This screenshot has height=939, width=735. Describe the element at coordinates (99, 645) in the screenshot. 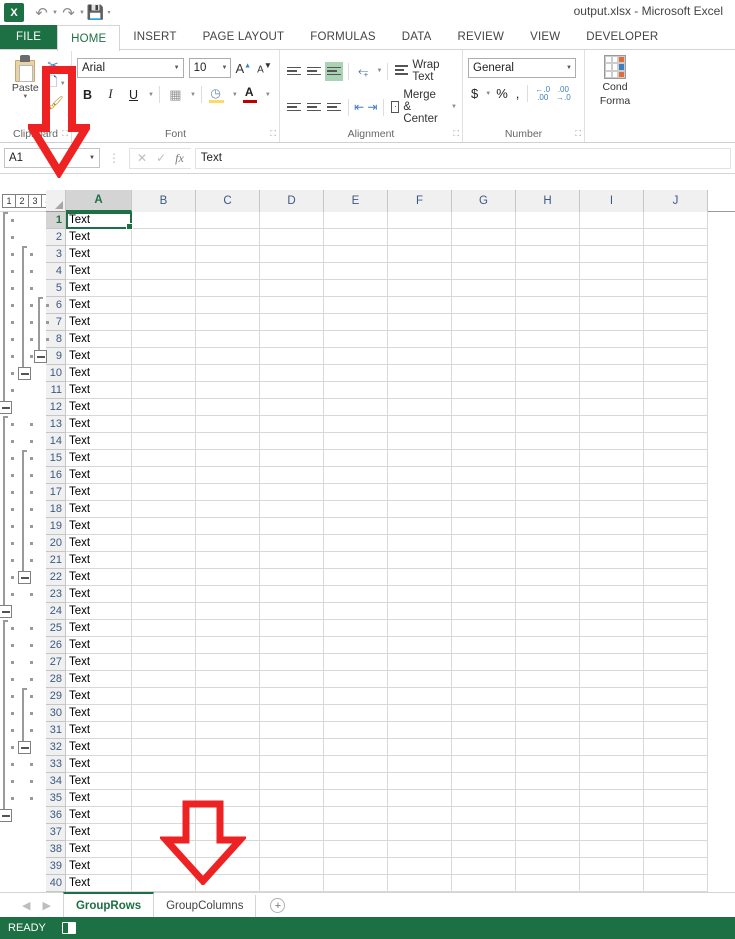

I see `cell-A26: Text` at that location.